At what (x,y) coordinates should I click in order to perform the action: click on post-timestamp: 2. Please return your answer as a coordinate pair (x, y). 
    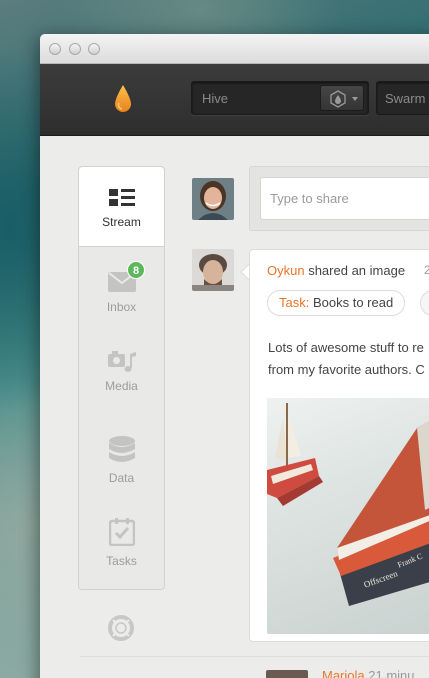
    Looking at the image, I should click on (426, 270).